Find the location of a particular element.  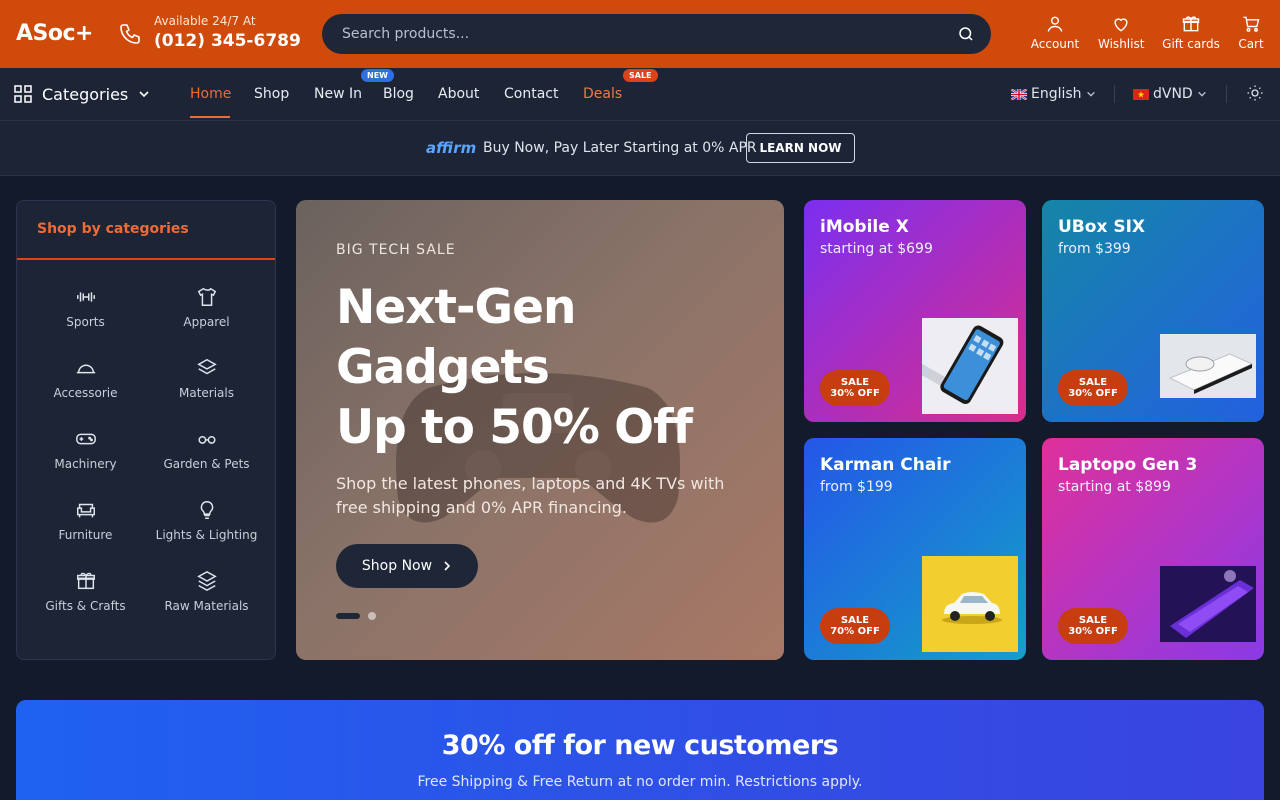

category-sports: Sports is located at coordinates (85, 307).